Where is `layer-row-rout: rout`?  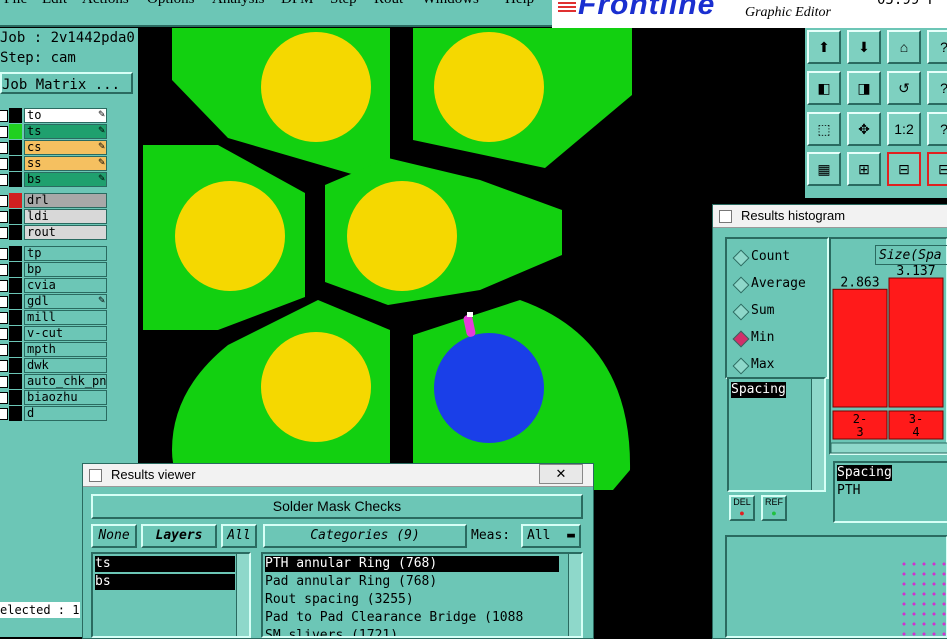 layer-row-rout: rout is located at coordinates (55, 232).